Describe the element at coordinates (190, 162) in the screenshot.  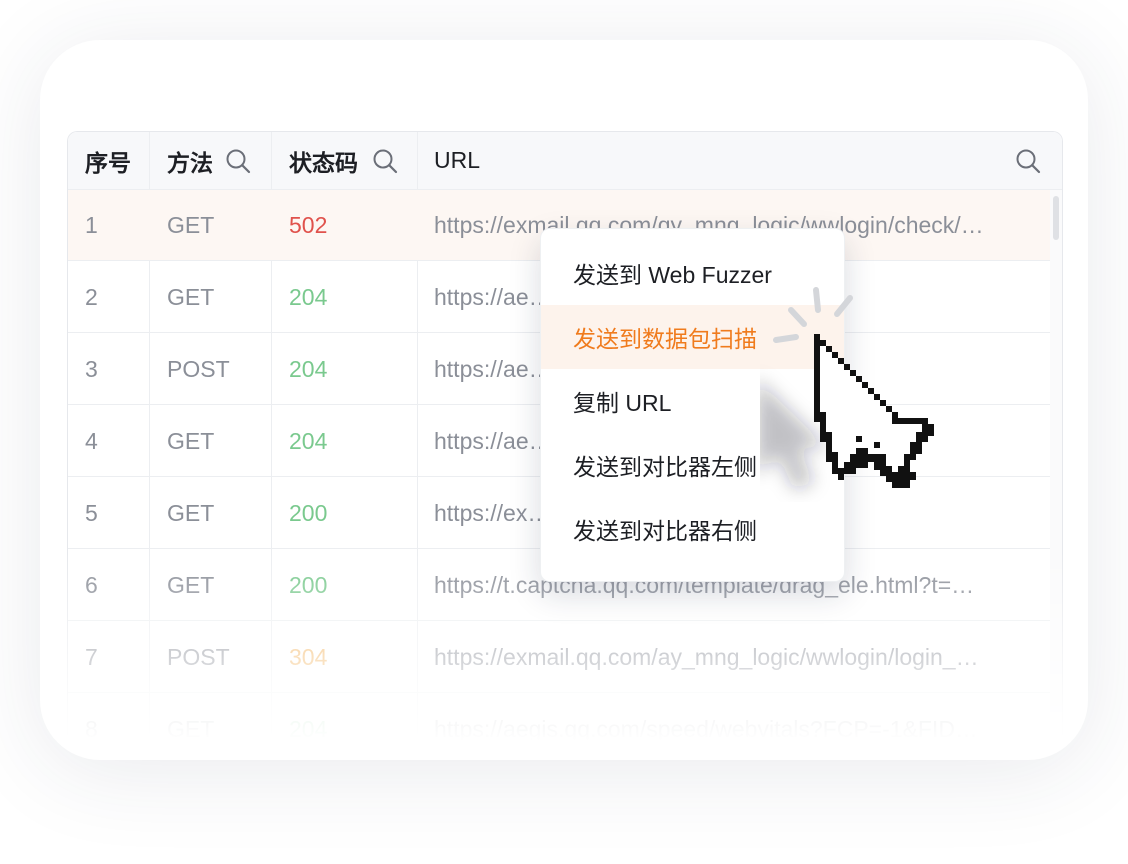
I see `header-method: 方法` at that location.